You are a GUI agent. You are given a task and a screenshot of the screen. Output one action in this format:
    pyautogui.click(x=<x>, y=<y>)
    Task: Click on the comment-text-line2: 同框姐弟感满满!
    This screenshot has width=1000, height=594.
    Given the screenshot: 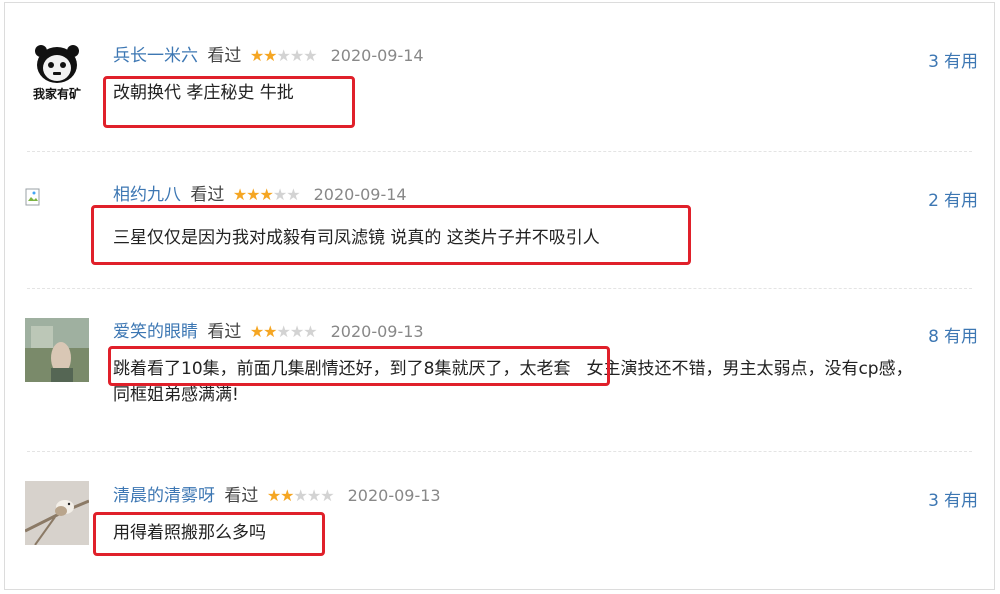 What is the action you would take?
    pyautogui.click(x=176, y=395)
    